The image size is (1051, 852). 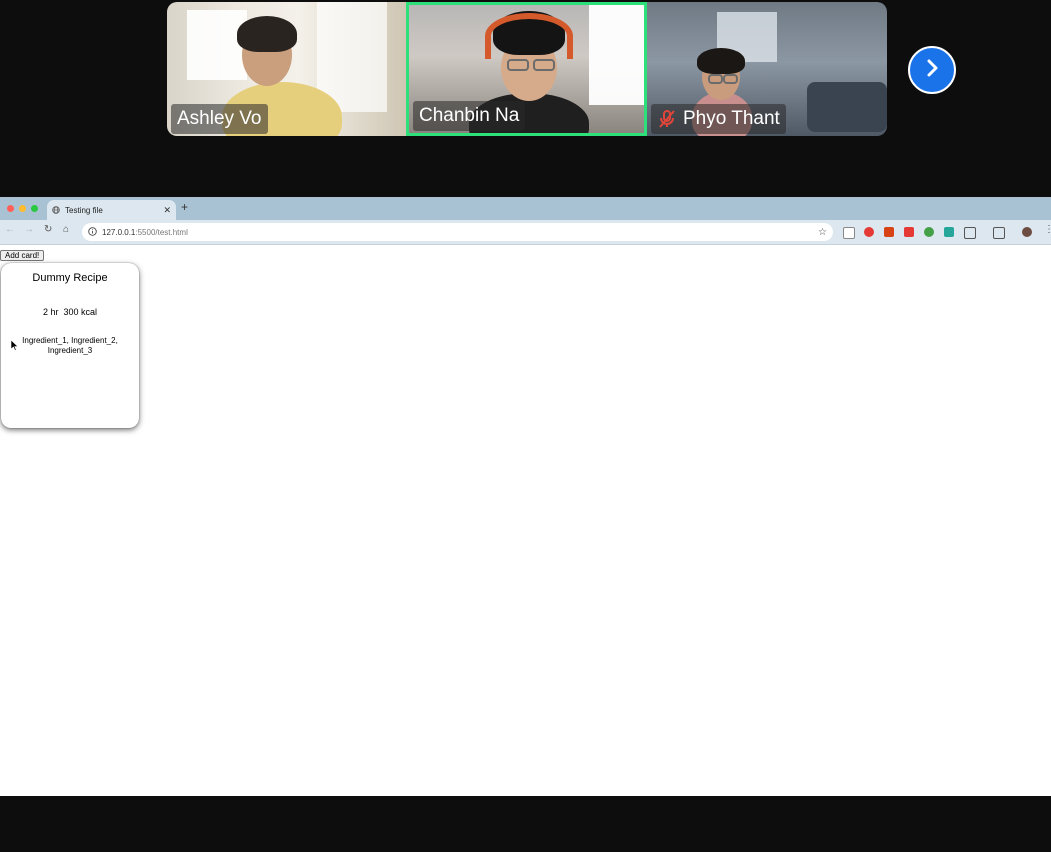 What do you see at coordinates (970, 233) in the screenshot?
I see `puzzle-icon` at bounding box center [970, 233].